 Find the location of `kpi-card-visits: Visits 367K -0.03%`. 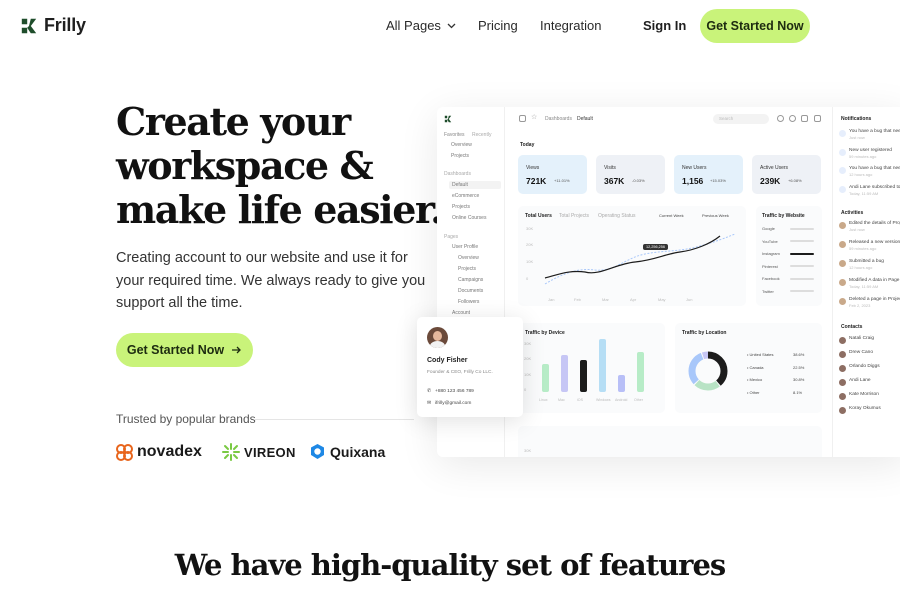

kpi-card-visits: Visits 367K -0.03% is located at coordinates (630, 174).